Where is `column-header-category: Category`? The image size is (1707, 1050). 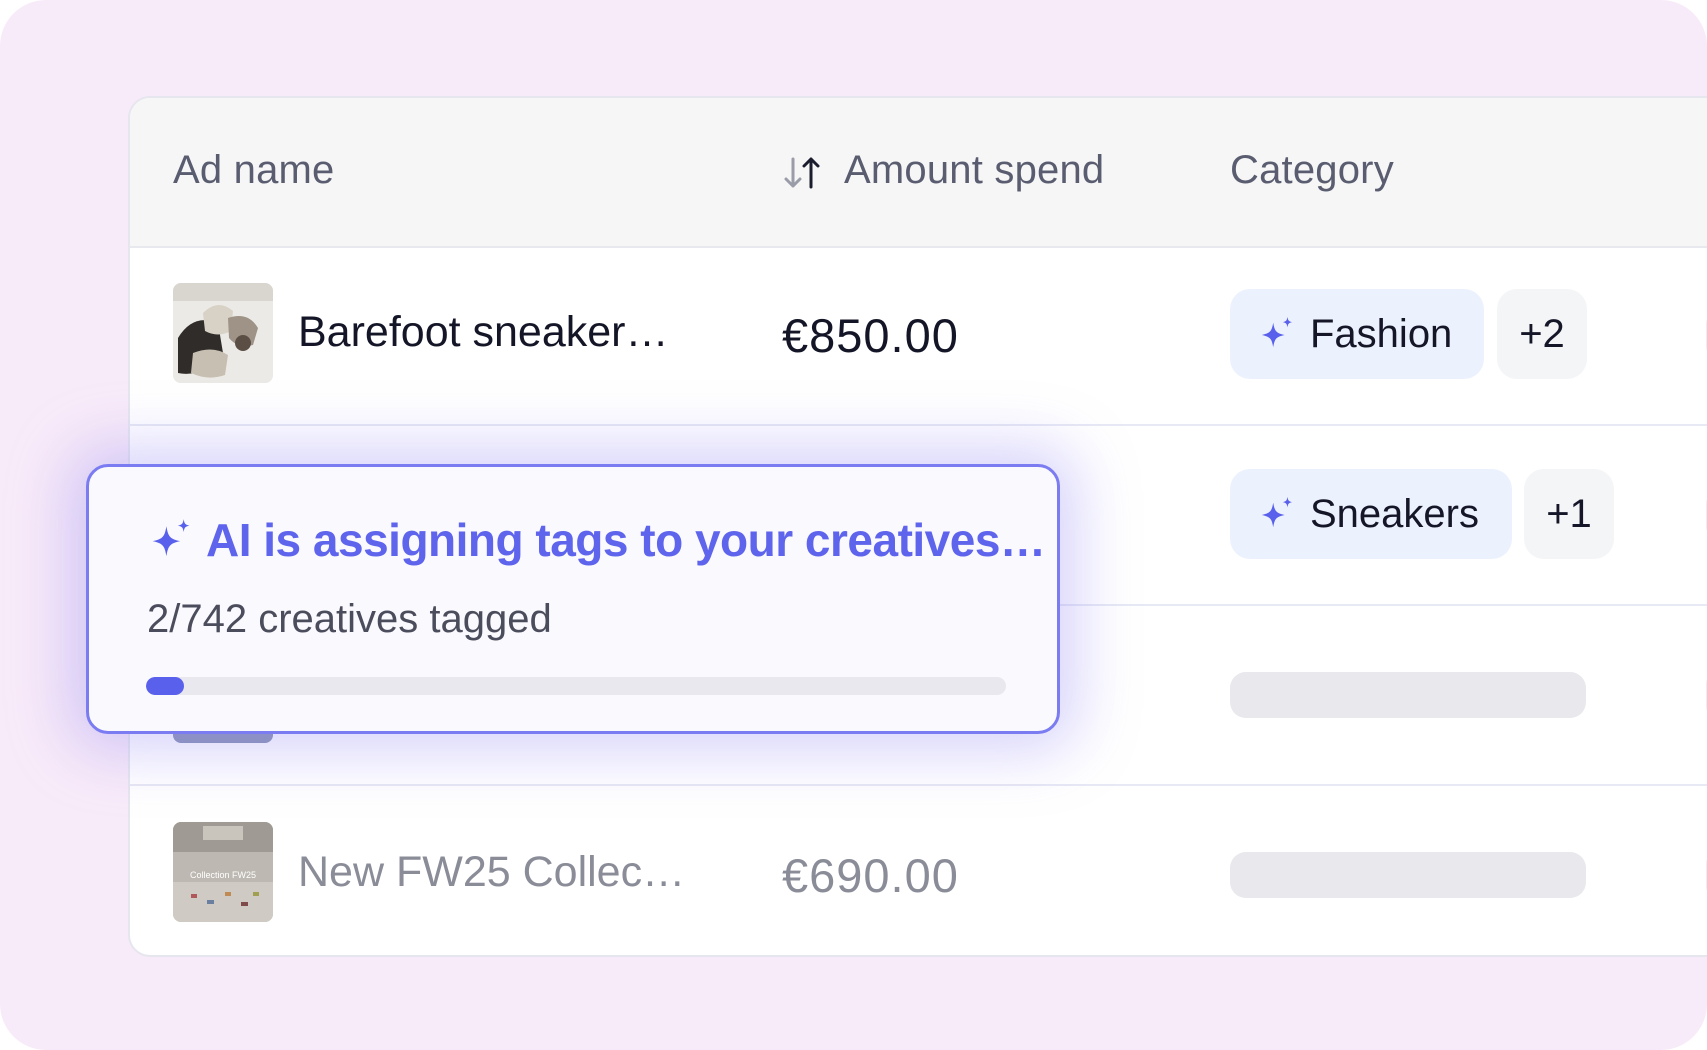
column-header-category: Category is located at coordinates (1312, 170).